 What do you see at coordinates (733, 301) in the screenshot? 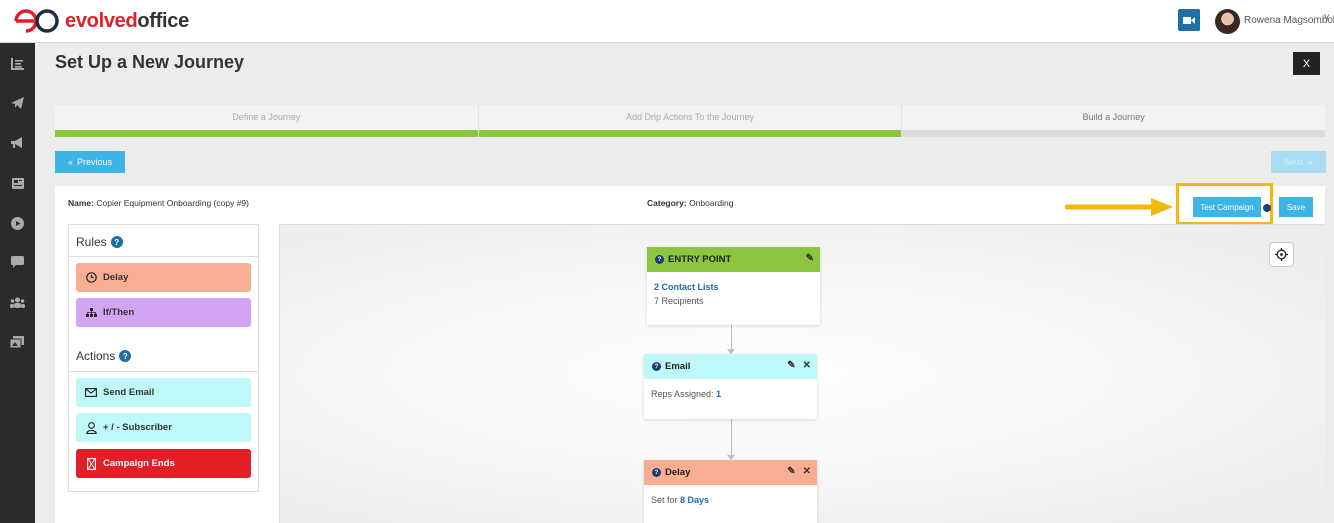
I see `recipients-text: 7 Recipients` at bounding box center [733, 301].